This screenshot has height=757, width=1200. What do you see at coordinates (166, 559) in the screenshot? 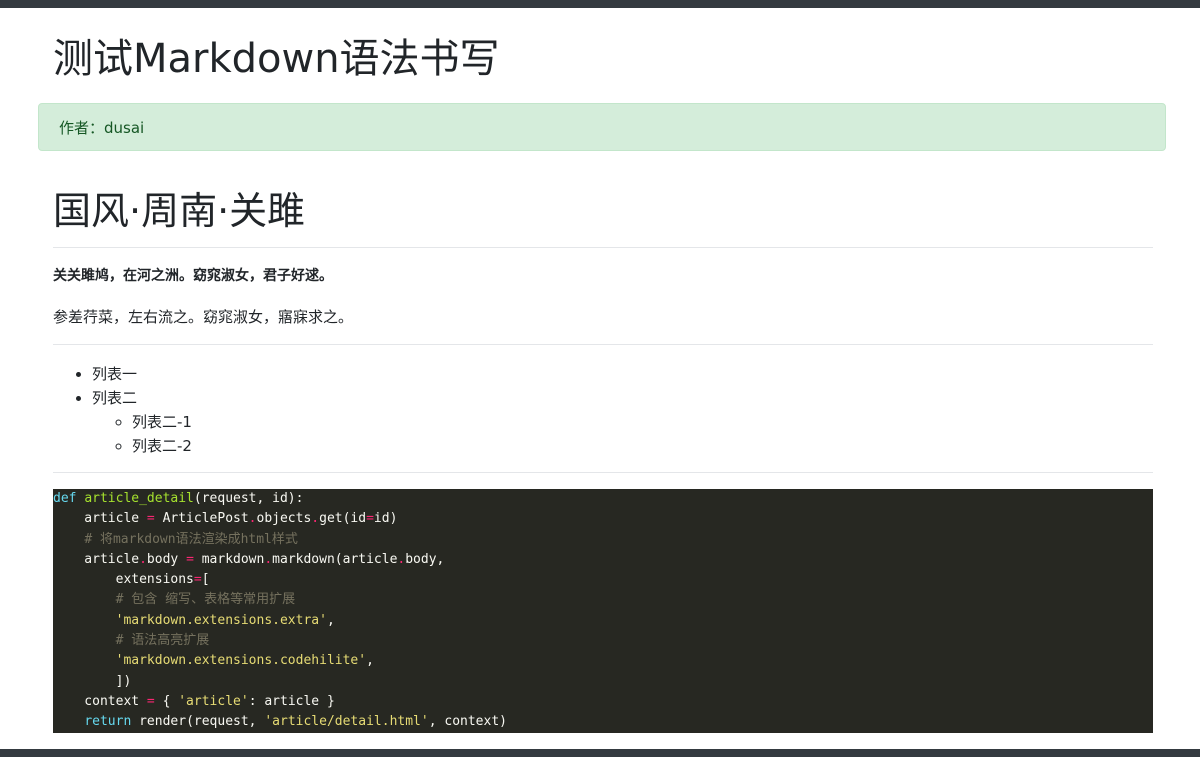
I see `code-token: body` at bounding box center [166, 559].